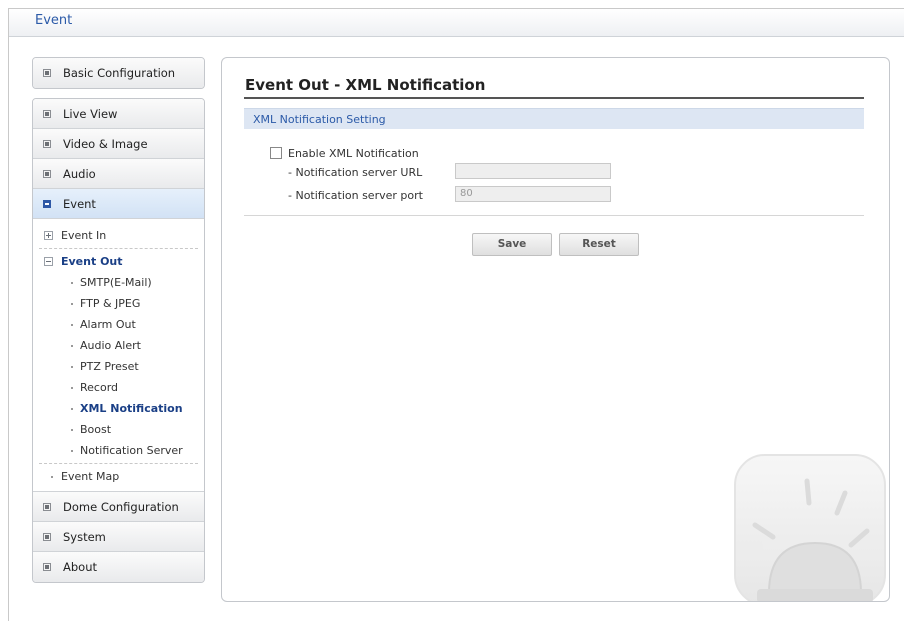 This screenshot has height=621, width=904. I want to click on section-header: XML Notification Setting, so click(554, 118).